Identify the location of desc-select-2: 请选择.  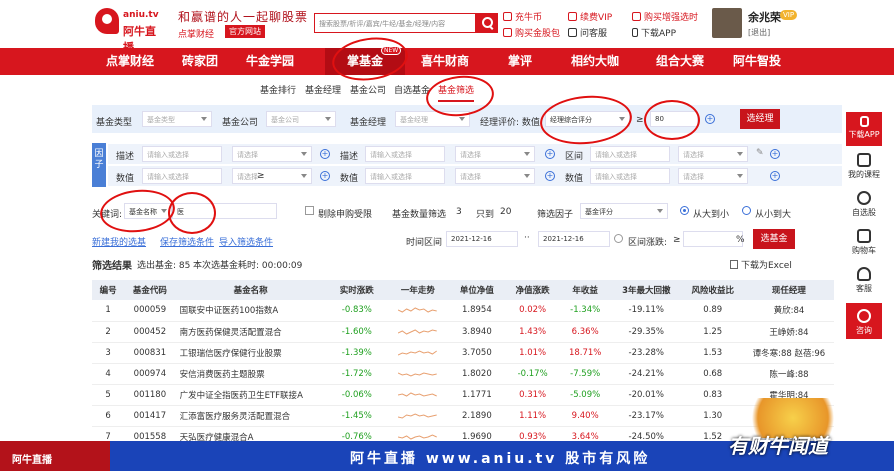
(495, 154).